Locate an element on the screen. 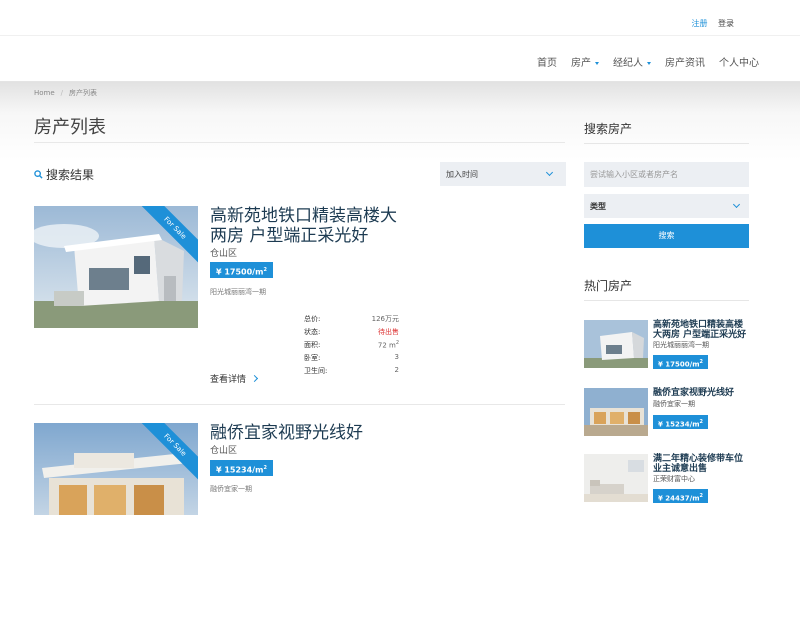  main-navbar: 首页 房产 经纪人 房产资讯 个人中心 is located at coordinates (400, 59).